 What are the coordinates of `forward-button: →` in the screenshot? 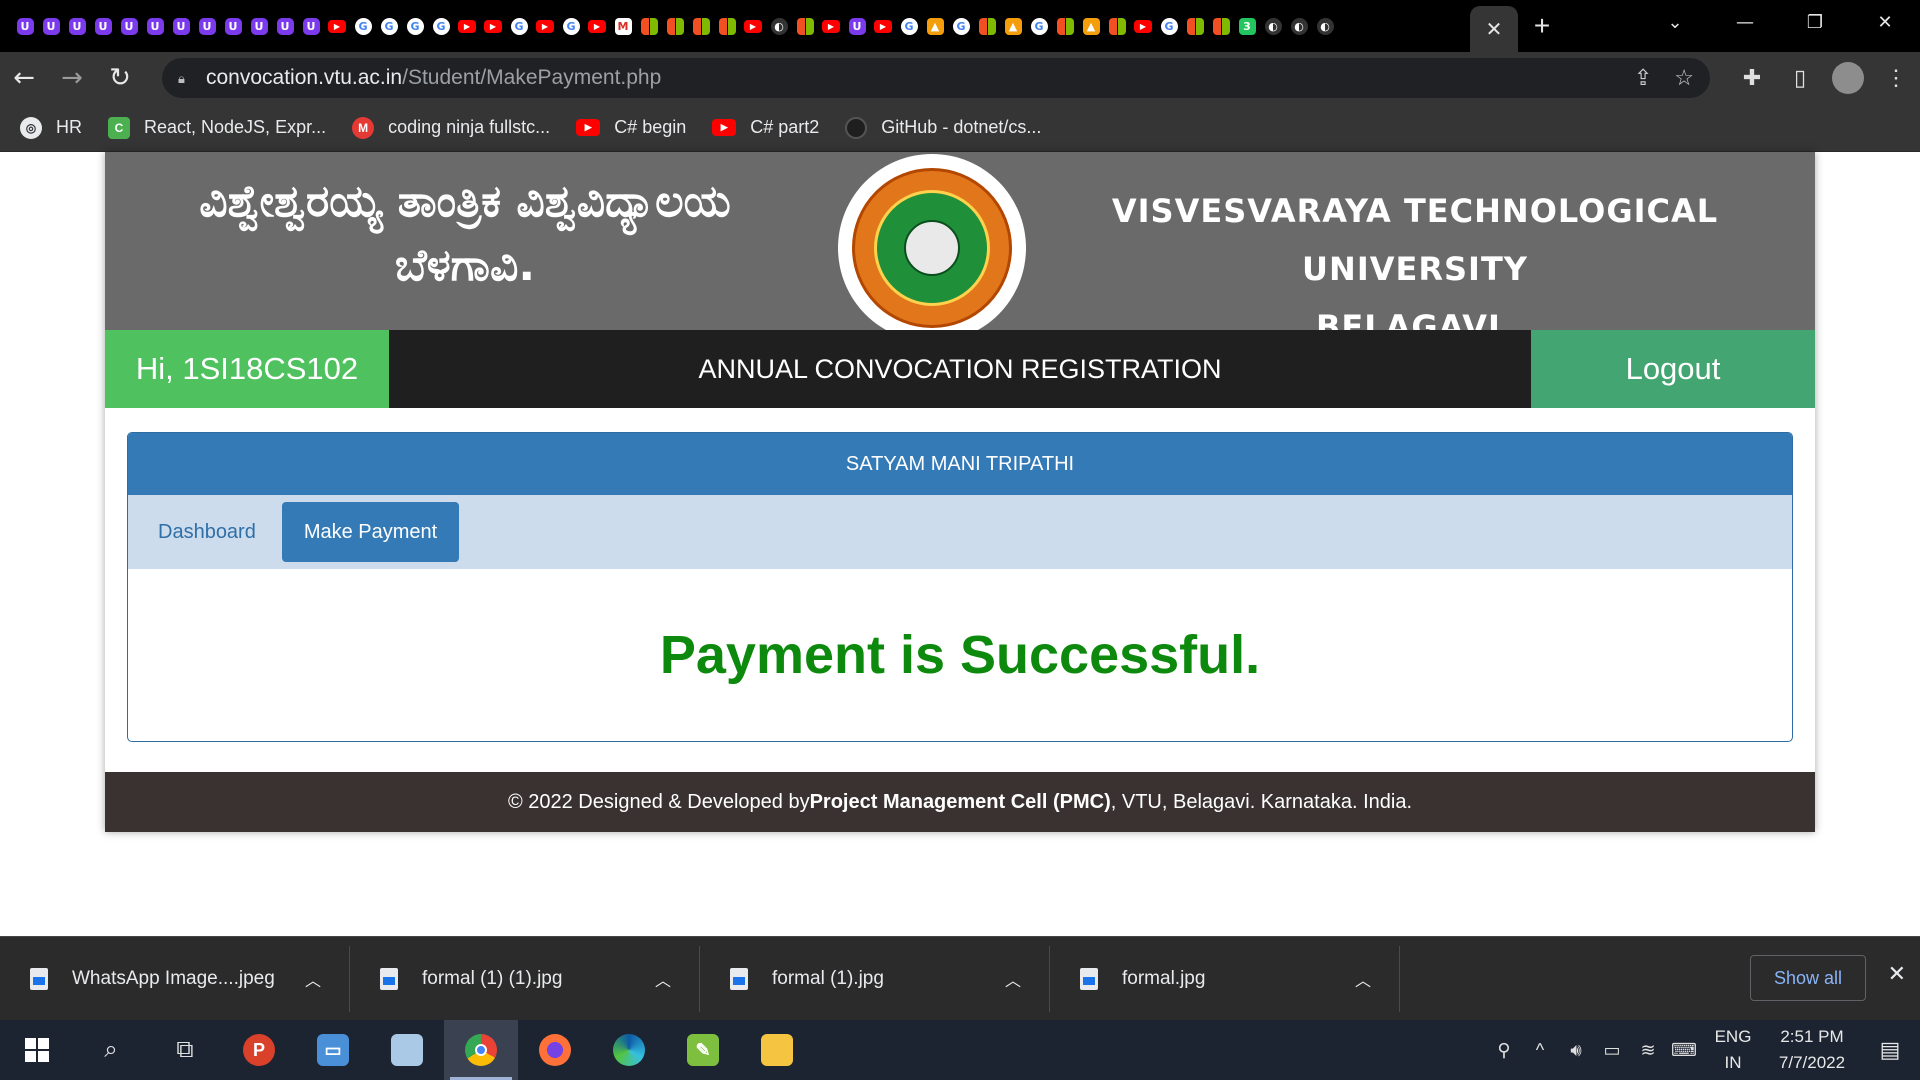 It's located at (72, 78).